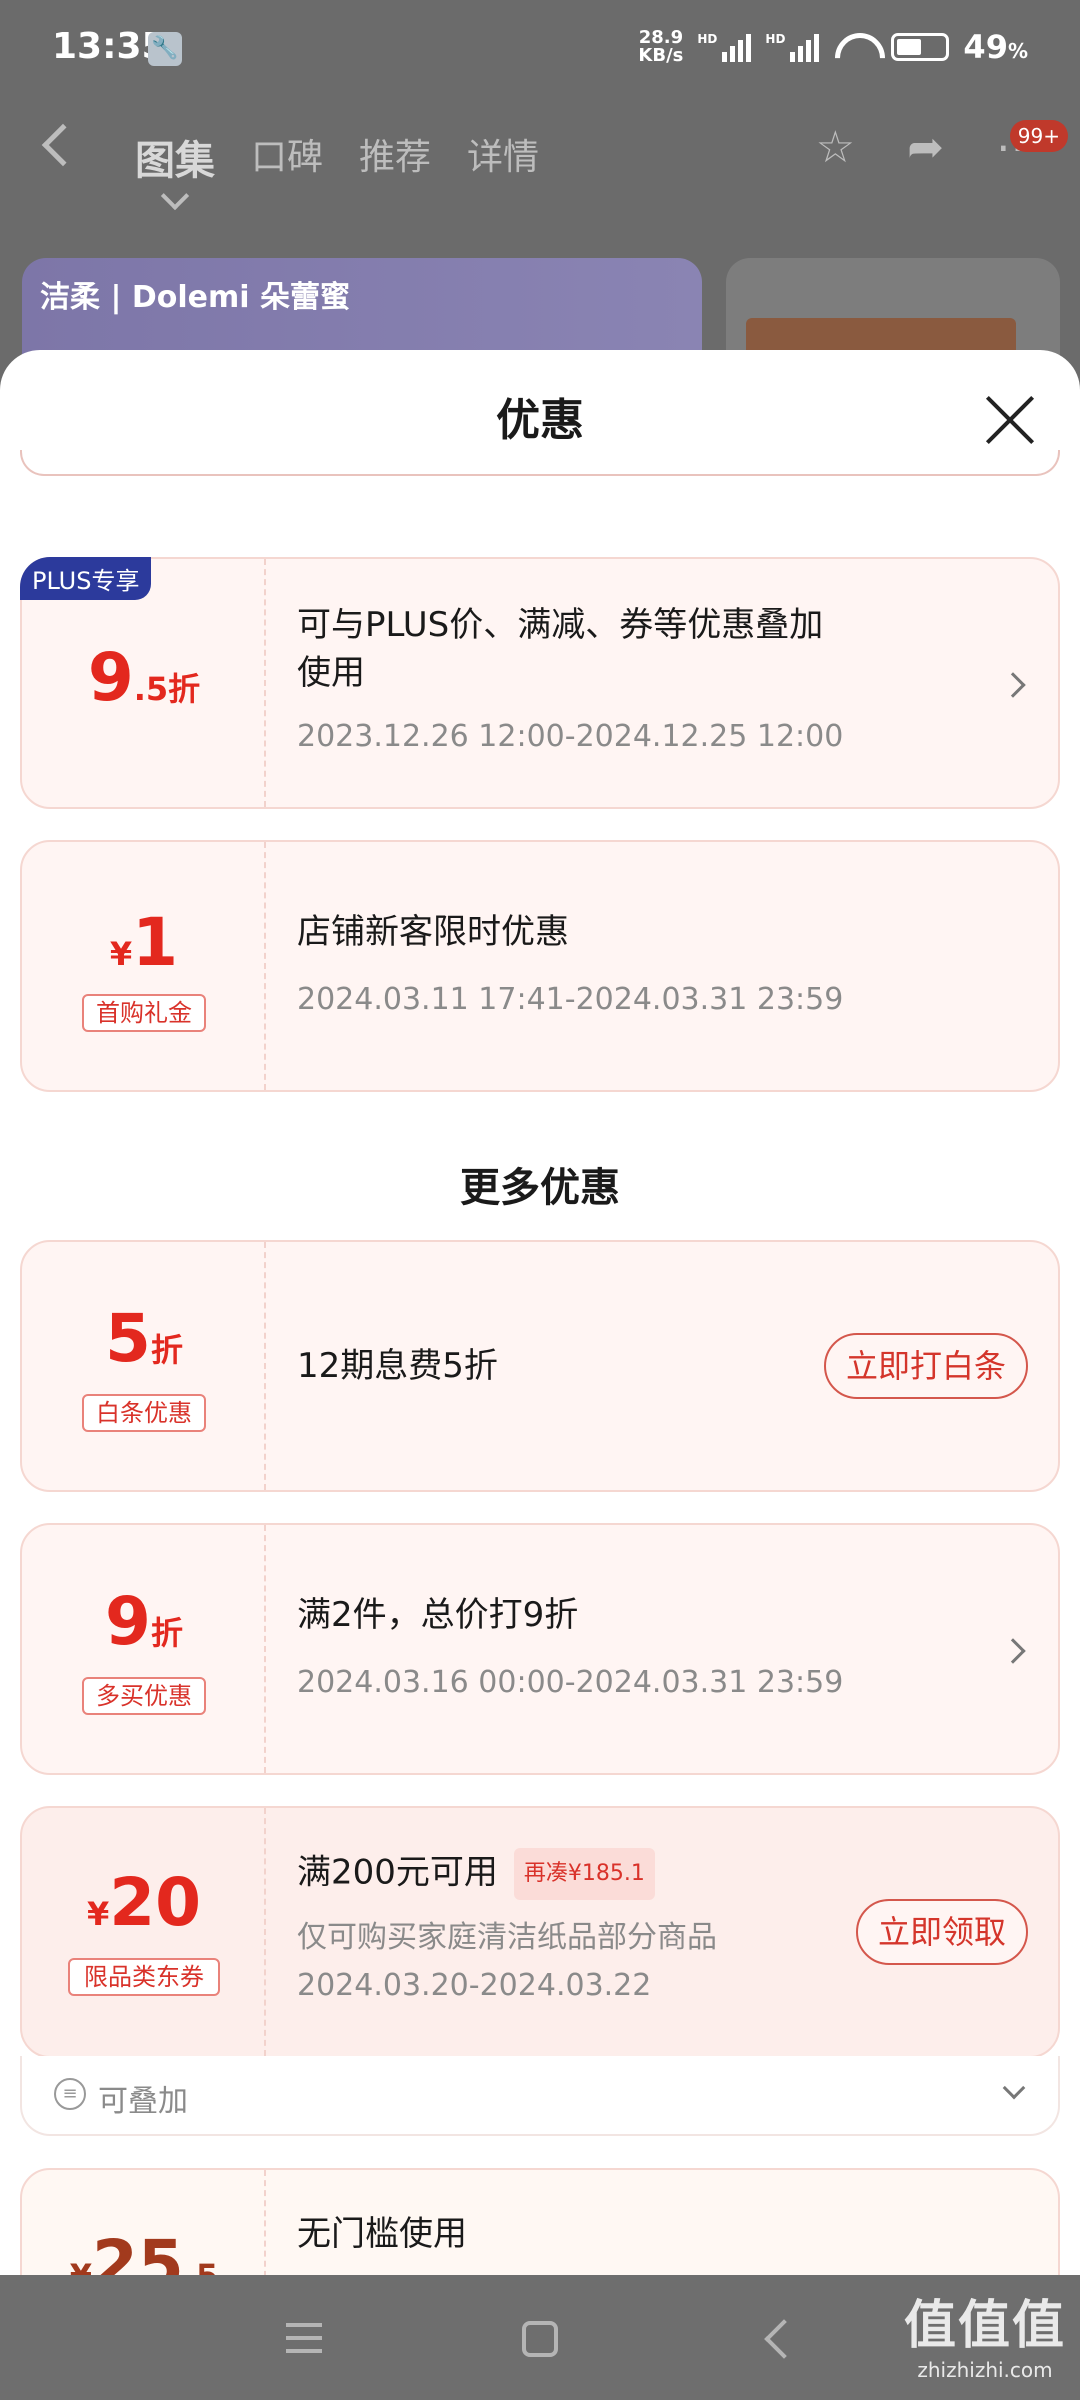  I want to click on offer-subtitle: 仅可购买家庭清洁纸品部分商品, so click(507, 1937).